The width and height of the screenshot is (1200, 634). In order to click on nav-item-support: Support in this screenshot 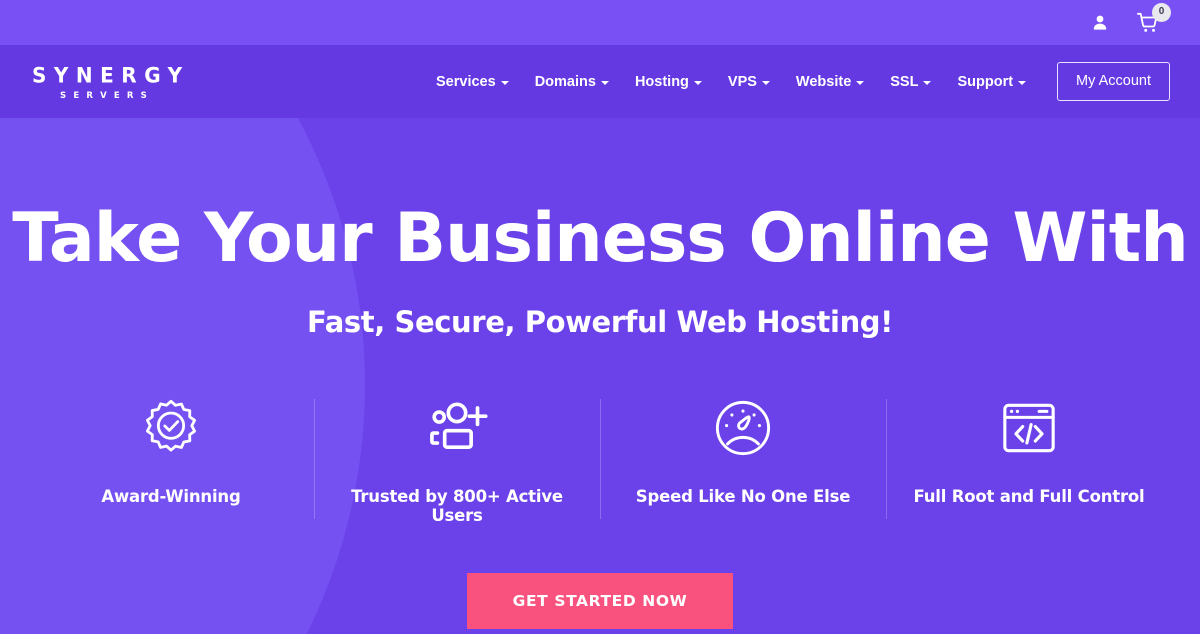, I will do `click(991, 82)`.